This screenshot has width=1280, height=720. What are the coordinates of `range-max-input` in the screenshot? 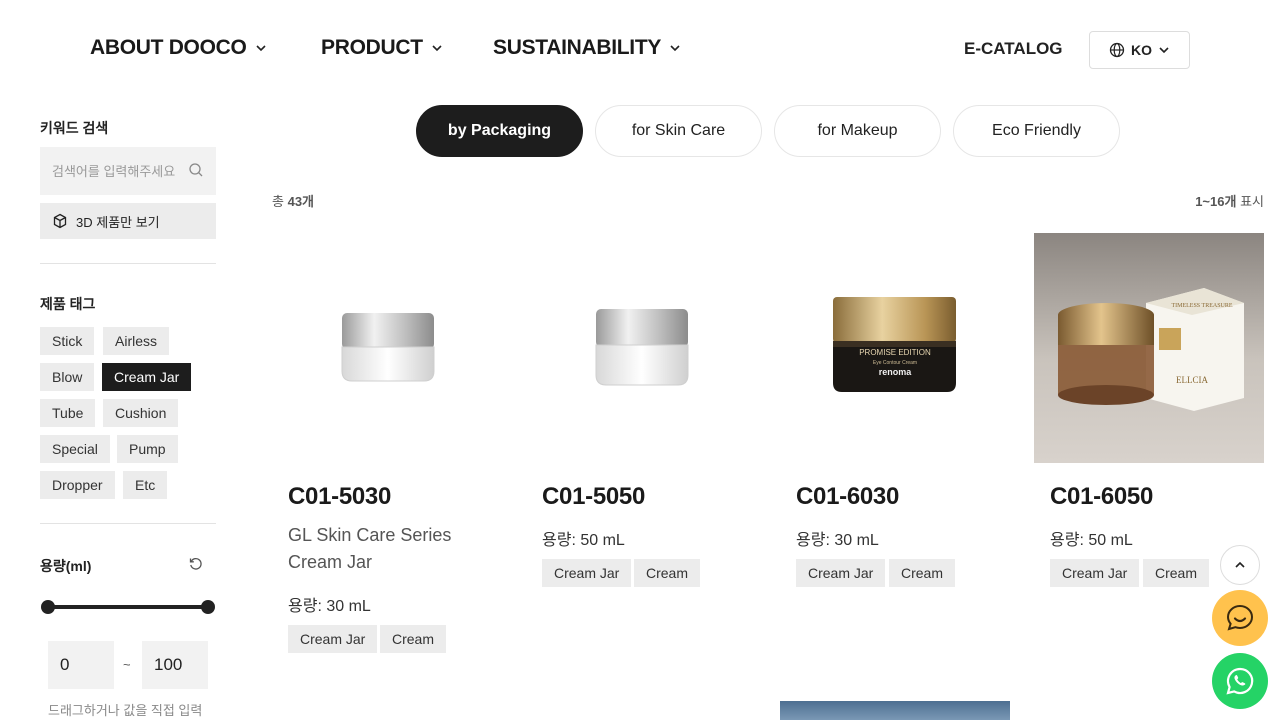 It's located at (176, 665).